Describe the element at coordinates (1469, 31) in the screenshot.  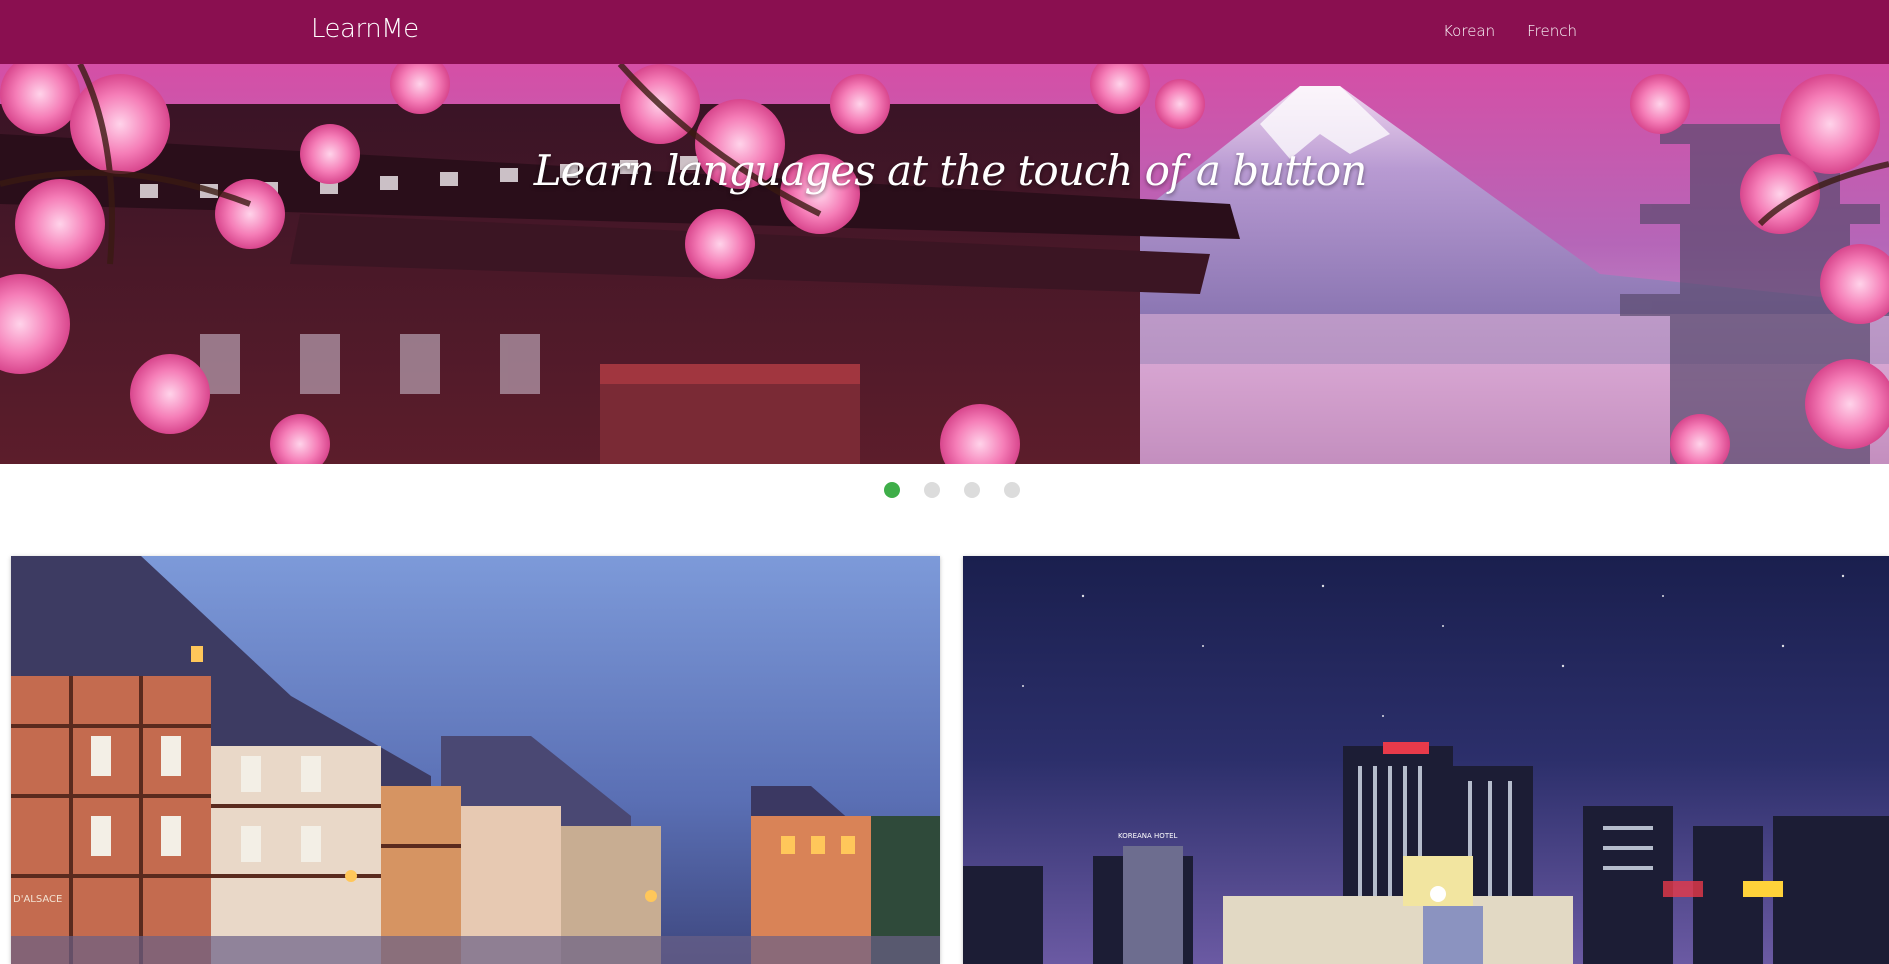
I see `nav-link-korean: Korean` at that location.